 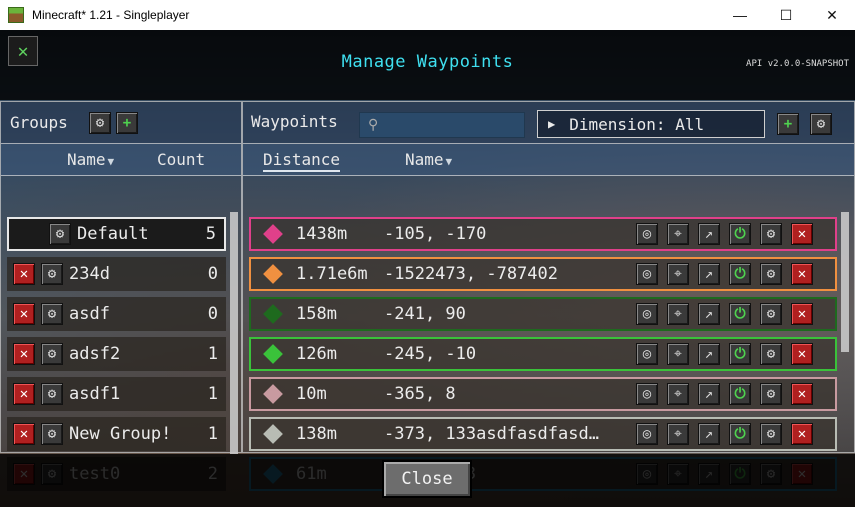 I want to click on waypoint-settings-icon: ⚙, so click(x=821, y=124).